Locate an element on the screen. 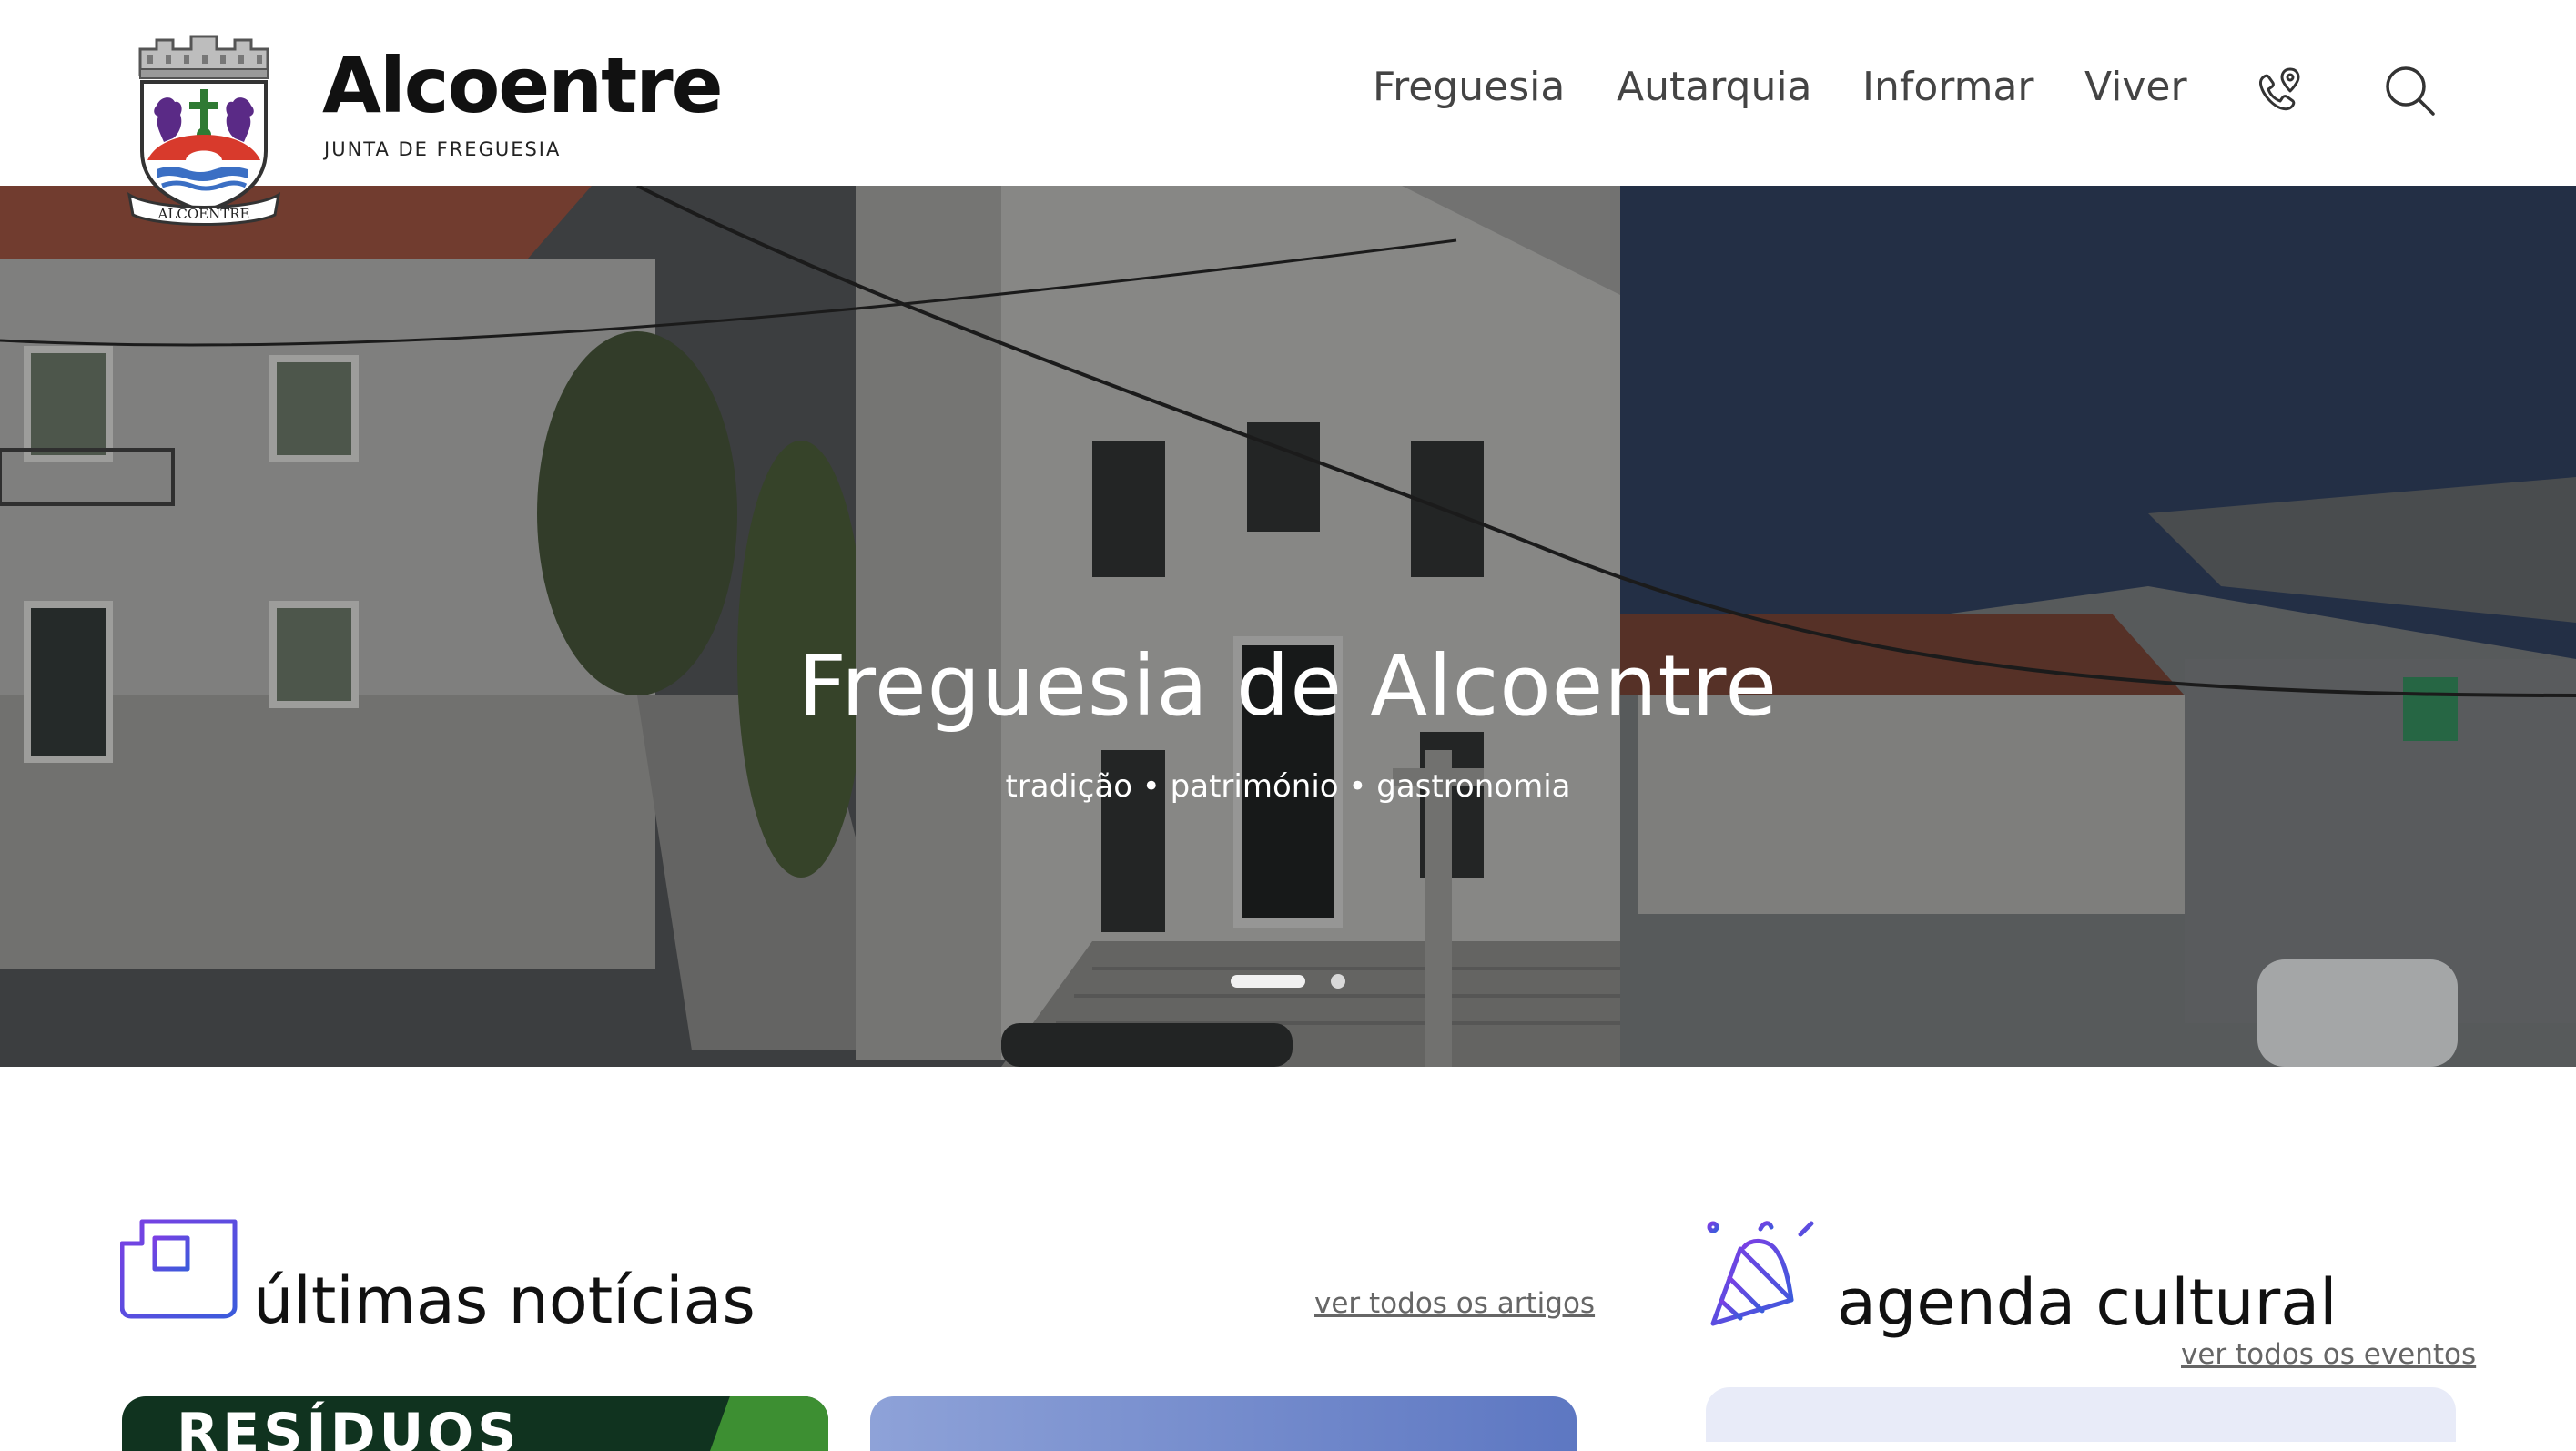 The image size is (2576, 1451). slide-dot is located at coordinates (1338, 981).